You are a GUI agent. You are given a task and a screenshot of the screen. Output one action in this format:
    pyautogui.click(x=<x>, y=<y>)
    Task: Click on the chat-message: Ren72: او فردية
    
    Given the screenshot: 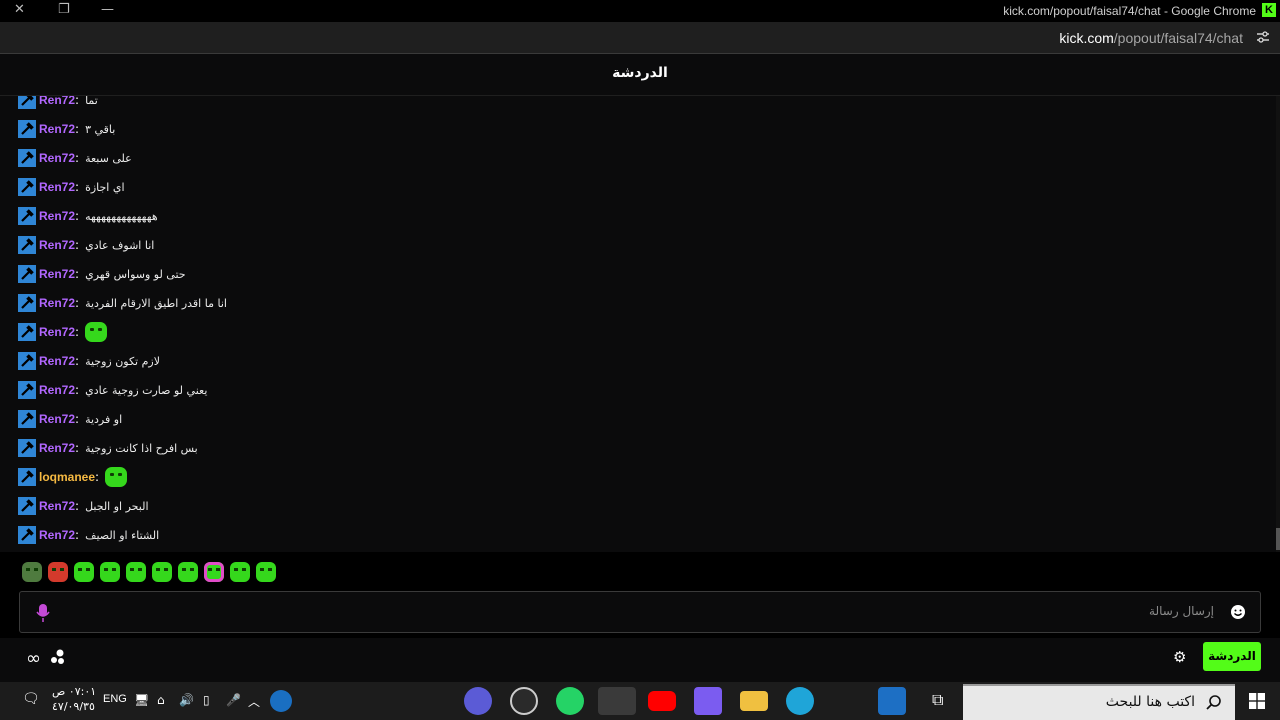 What is the action you would take?
    pyautogui.click(x=70, y=419)
    